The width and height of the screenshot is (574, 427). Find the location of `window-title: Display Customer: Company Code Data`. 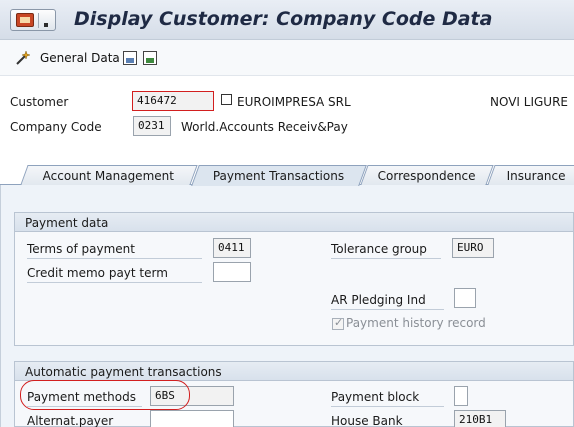

window-title: Display Customer: Company Code Data is located at coordinates (283, 19).